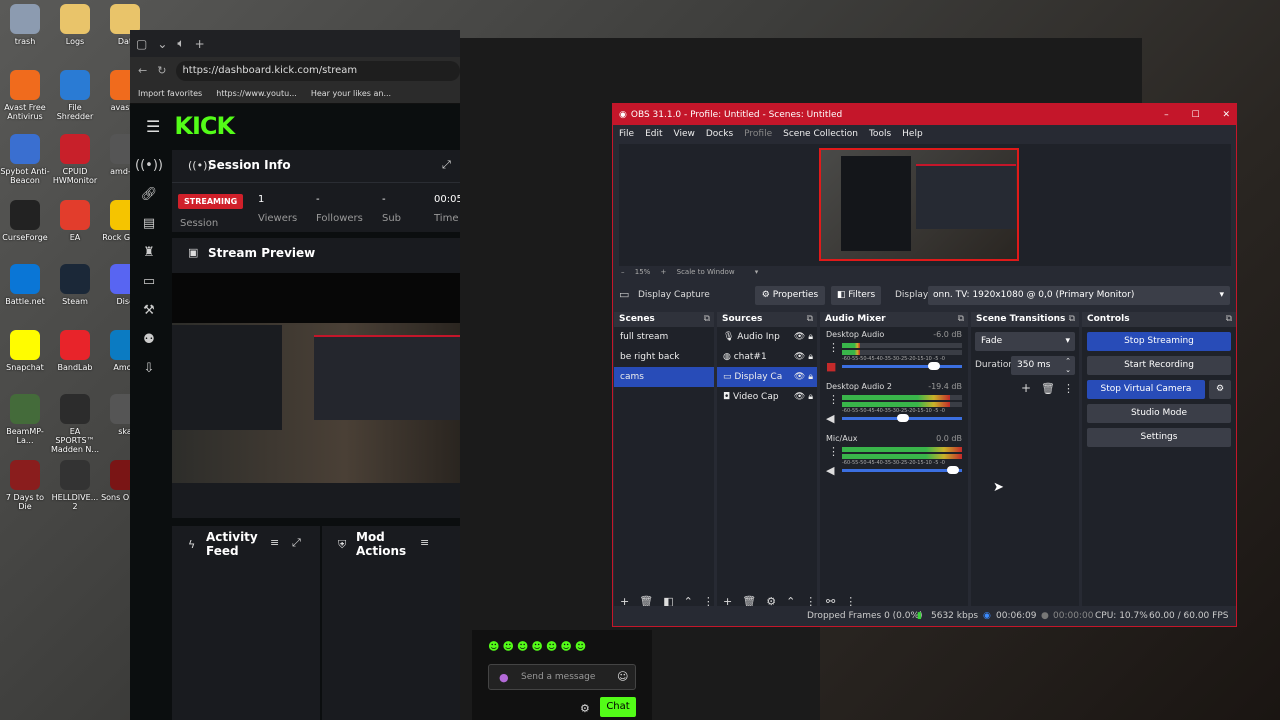 This screenshot has height=720, width=1280. Describe the element at coordinates (141, 44) in the screenshot. I see `tab-list-icon: ▢` at that location.